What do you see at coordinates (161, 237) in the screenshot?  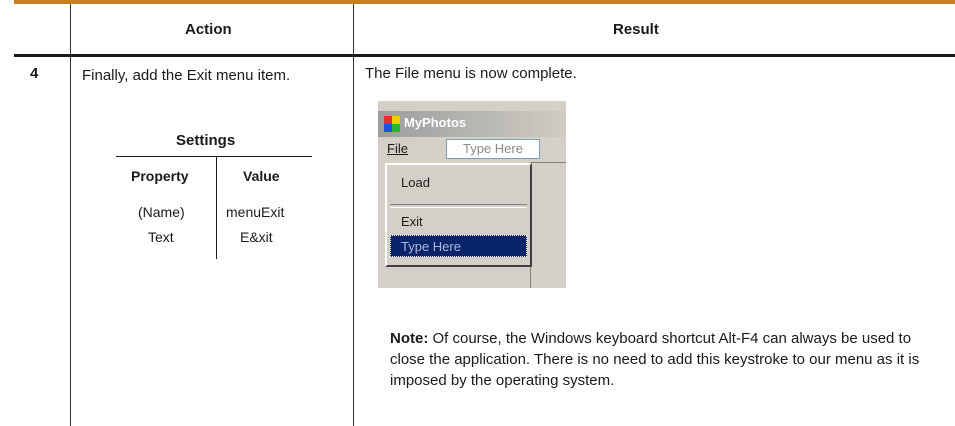 I see `settings-cell-property: Text` at bounding box center [161, 237].